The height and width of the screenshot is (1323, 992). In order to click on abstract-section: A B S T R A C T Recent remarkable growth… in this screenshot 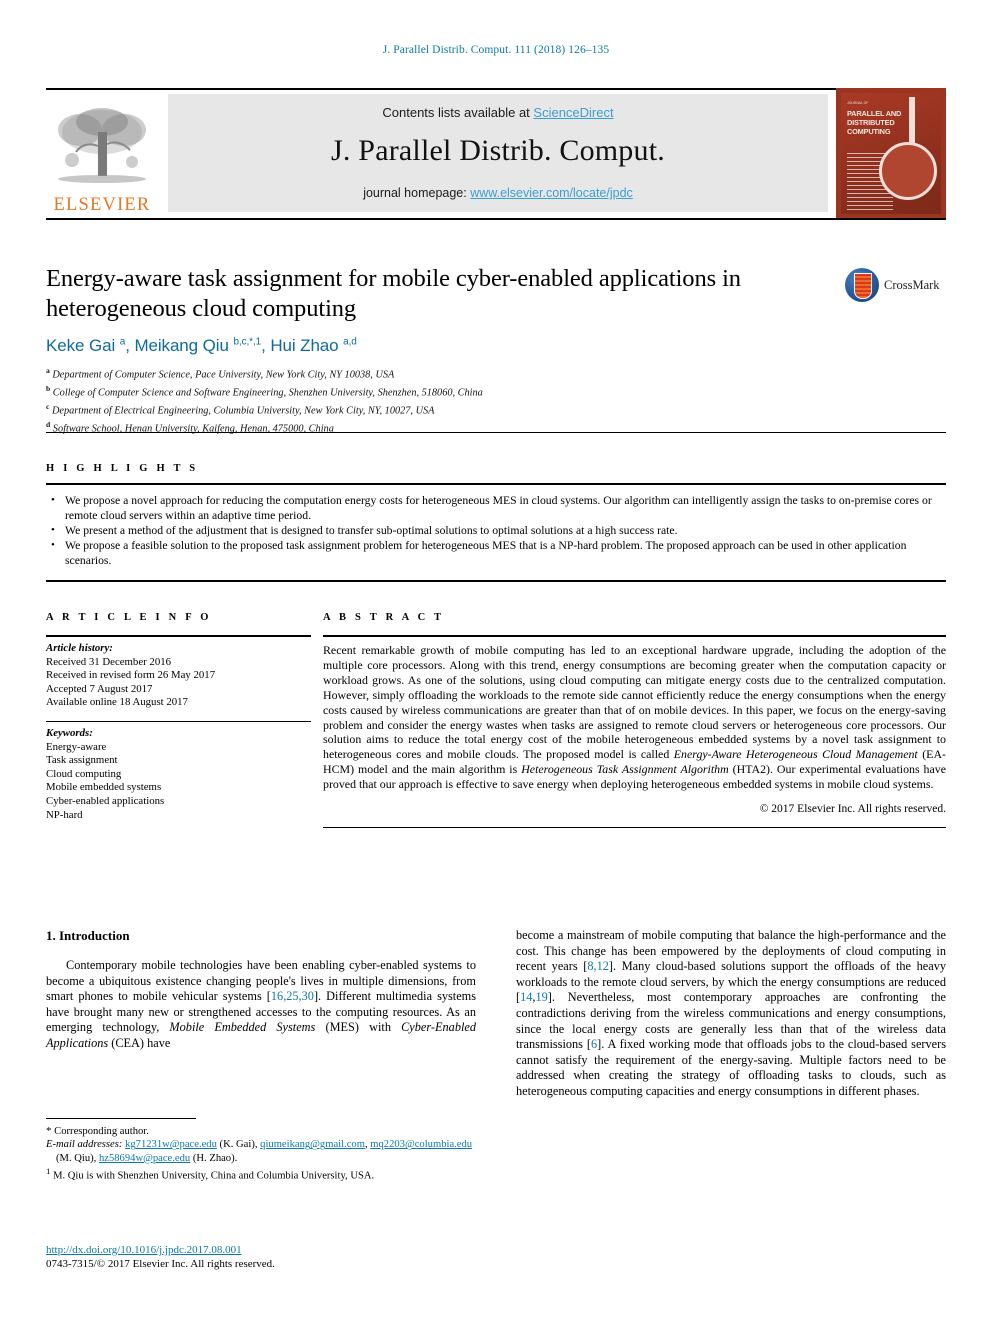, I will do `click(635, 720)`.